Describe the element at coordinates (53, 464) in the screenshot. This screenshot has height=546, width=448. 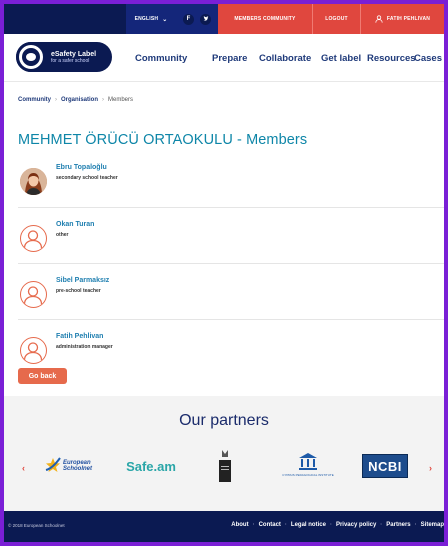
I see `european-schoolnet-icon` at that location.